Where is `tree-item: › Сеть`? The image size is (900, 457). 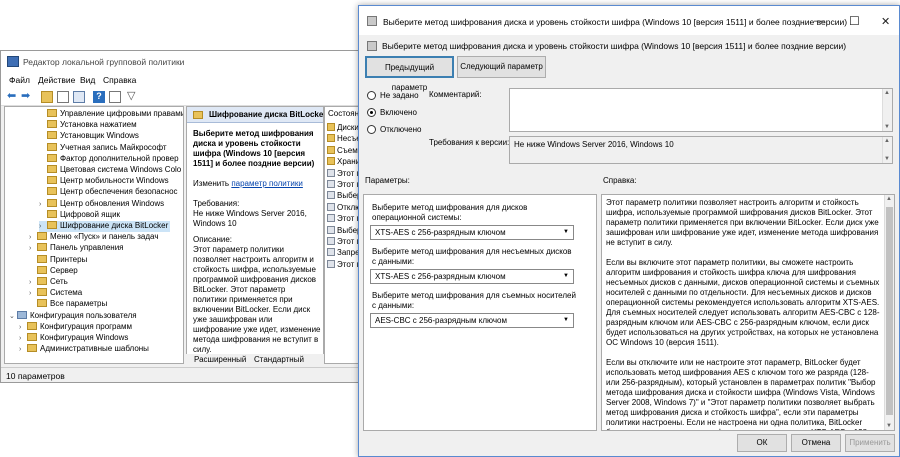
tree-item: › Сеть is located at coordinates (48, 282).